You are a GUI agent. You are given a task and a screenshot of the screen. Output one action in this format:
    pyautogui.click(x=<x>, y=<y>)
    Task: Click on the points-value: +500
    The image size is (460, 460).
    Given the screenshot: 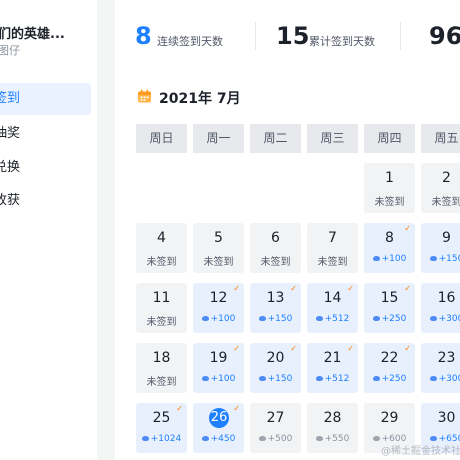 What is the action you would take?
    pyautogui.click(x=280, y=439)
    